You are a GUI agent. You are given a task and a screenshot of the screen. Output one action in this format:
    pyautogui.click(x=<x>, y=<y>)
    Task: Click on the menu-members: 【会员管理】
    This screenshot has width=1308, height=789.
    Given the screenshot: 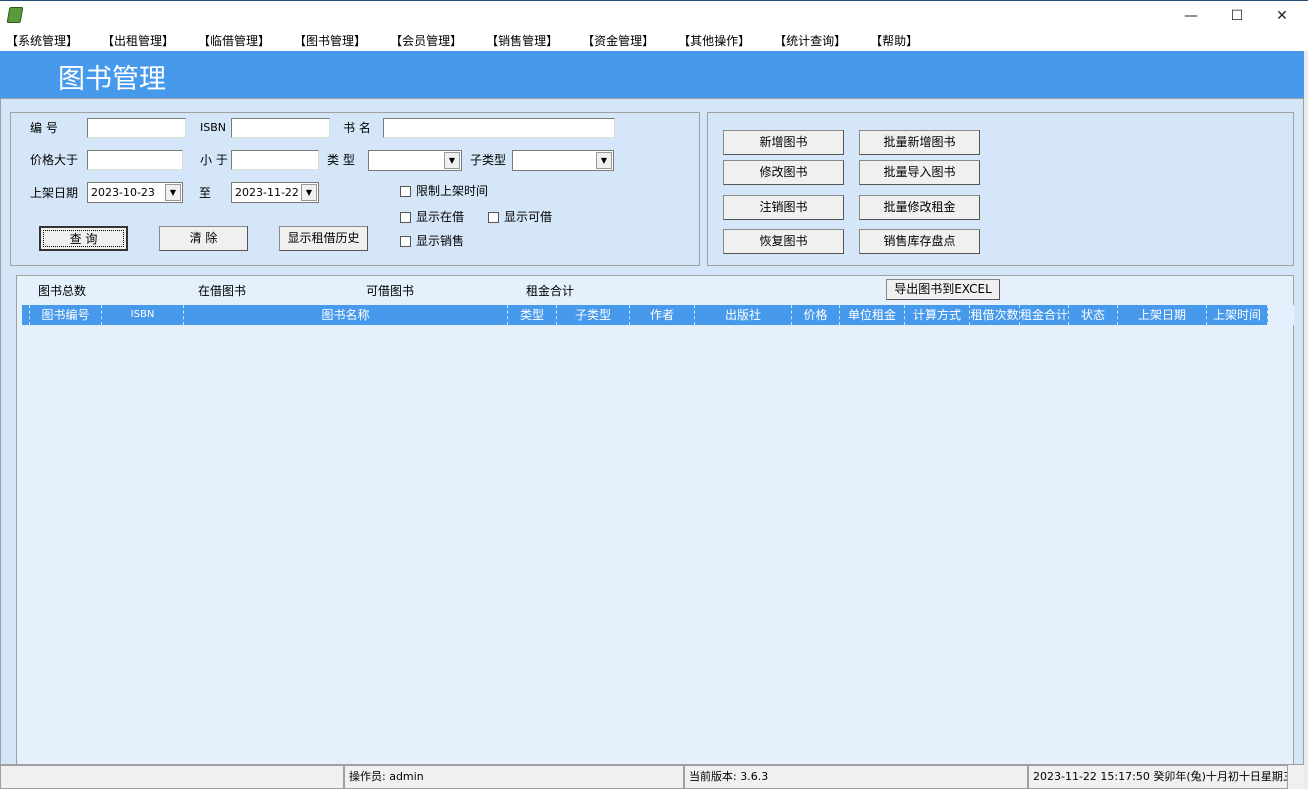 What is the action you would take?
    pyautogui.click(x=426, y=41)
    